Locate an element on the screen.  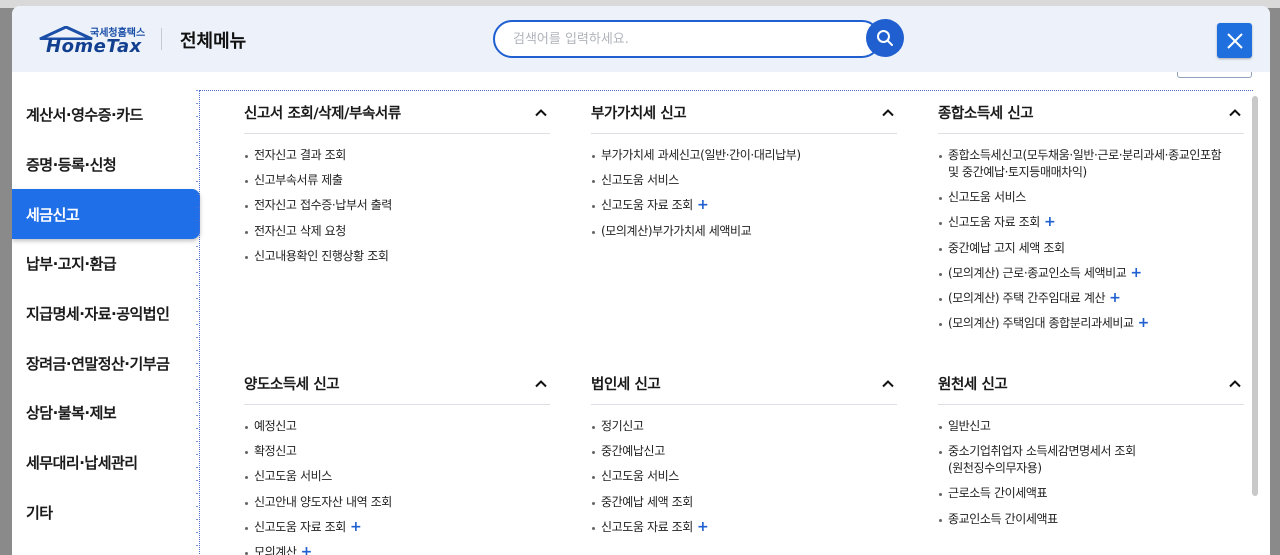
menu-link: (모의계산) 주택임대 종합분리과세비교 + is located at coordinates (1091, 323).